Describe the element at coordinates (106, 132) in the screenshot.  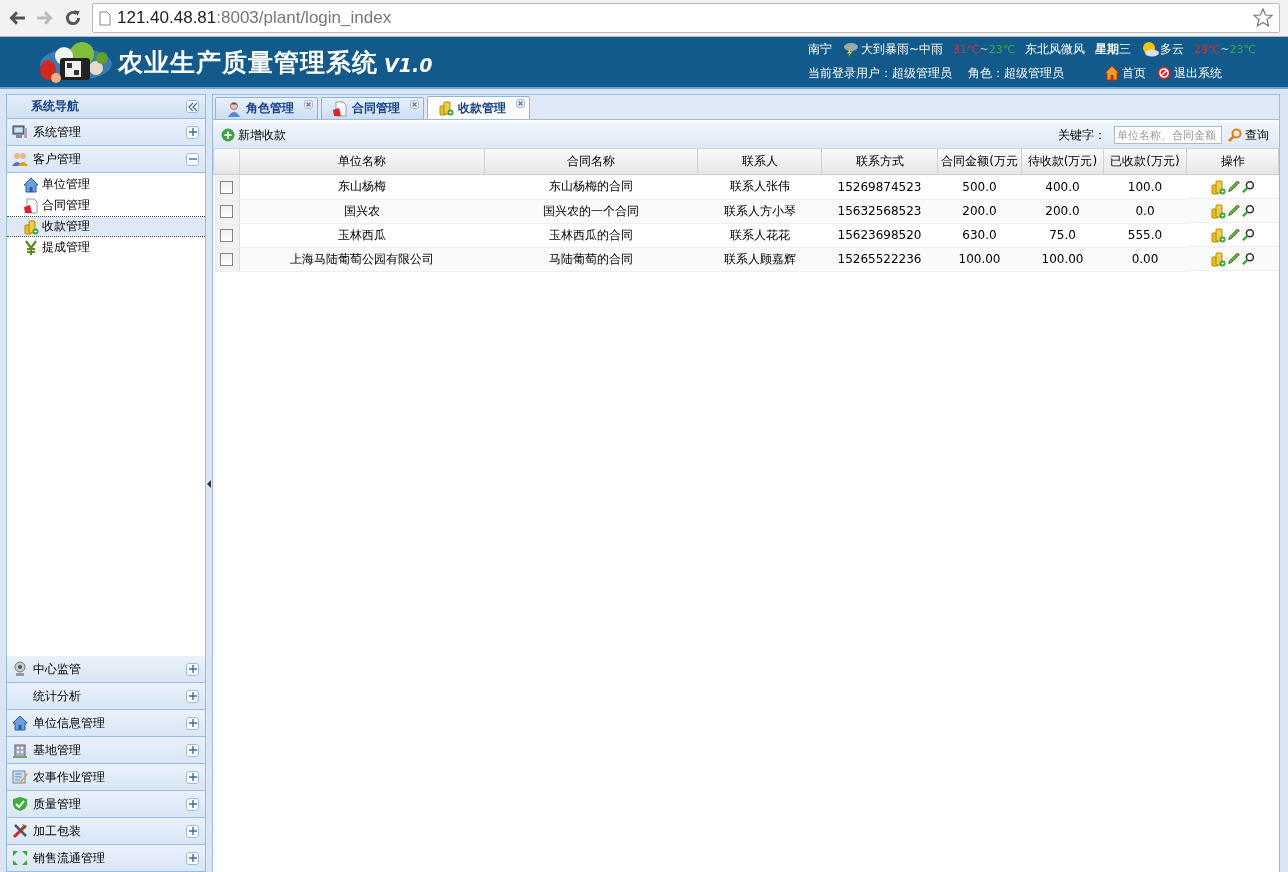
I see `nav-section-header: 系统管理` at that location.